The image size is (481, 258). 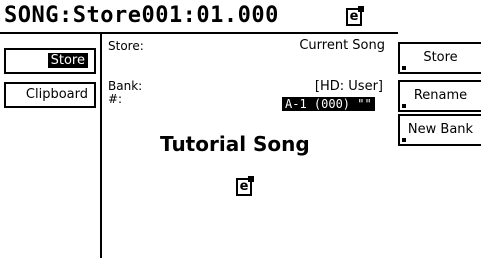 I want to click on bank-value: [HD: User], so click(x=349, y=87).